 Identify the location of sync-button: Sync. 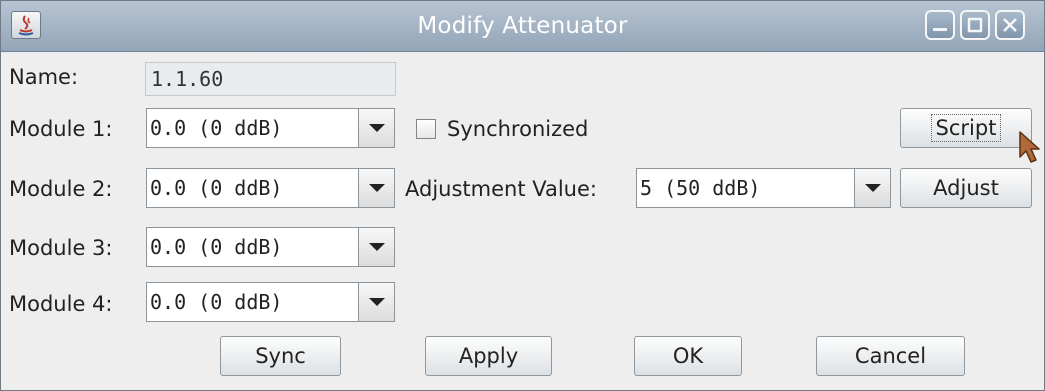
(280, 356).